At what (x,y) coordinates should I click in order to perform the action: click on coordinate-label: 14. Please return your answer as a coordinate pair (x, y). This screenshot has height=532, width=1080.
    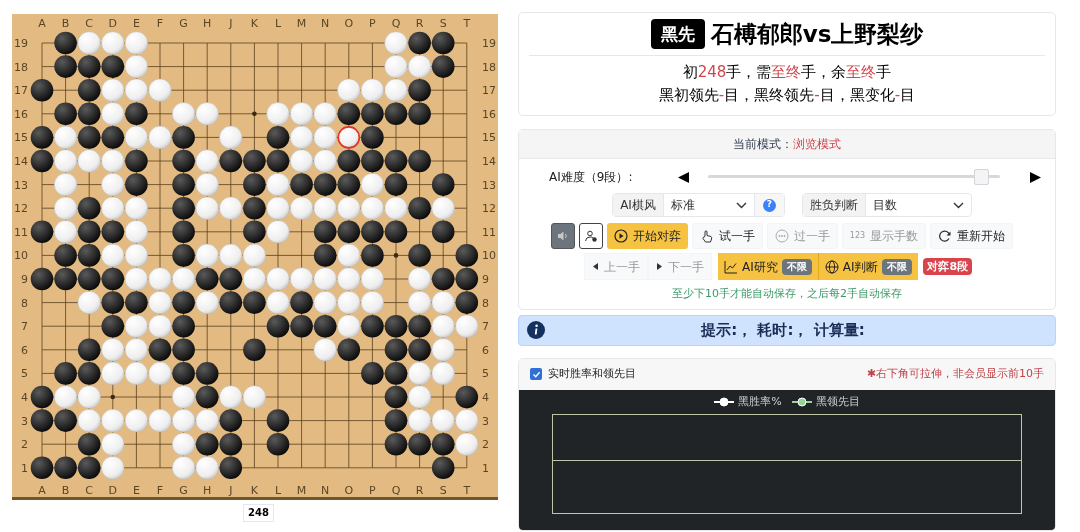
    Looking at the image, I should click on (489, 161).